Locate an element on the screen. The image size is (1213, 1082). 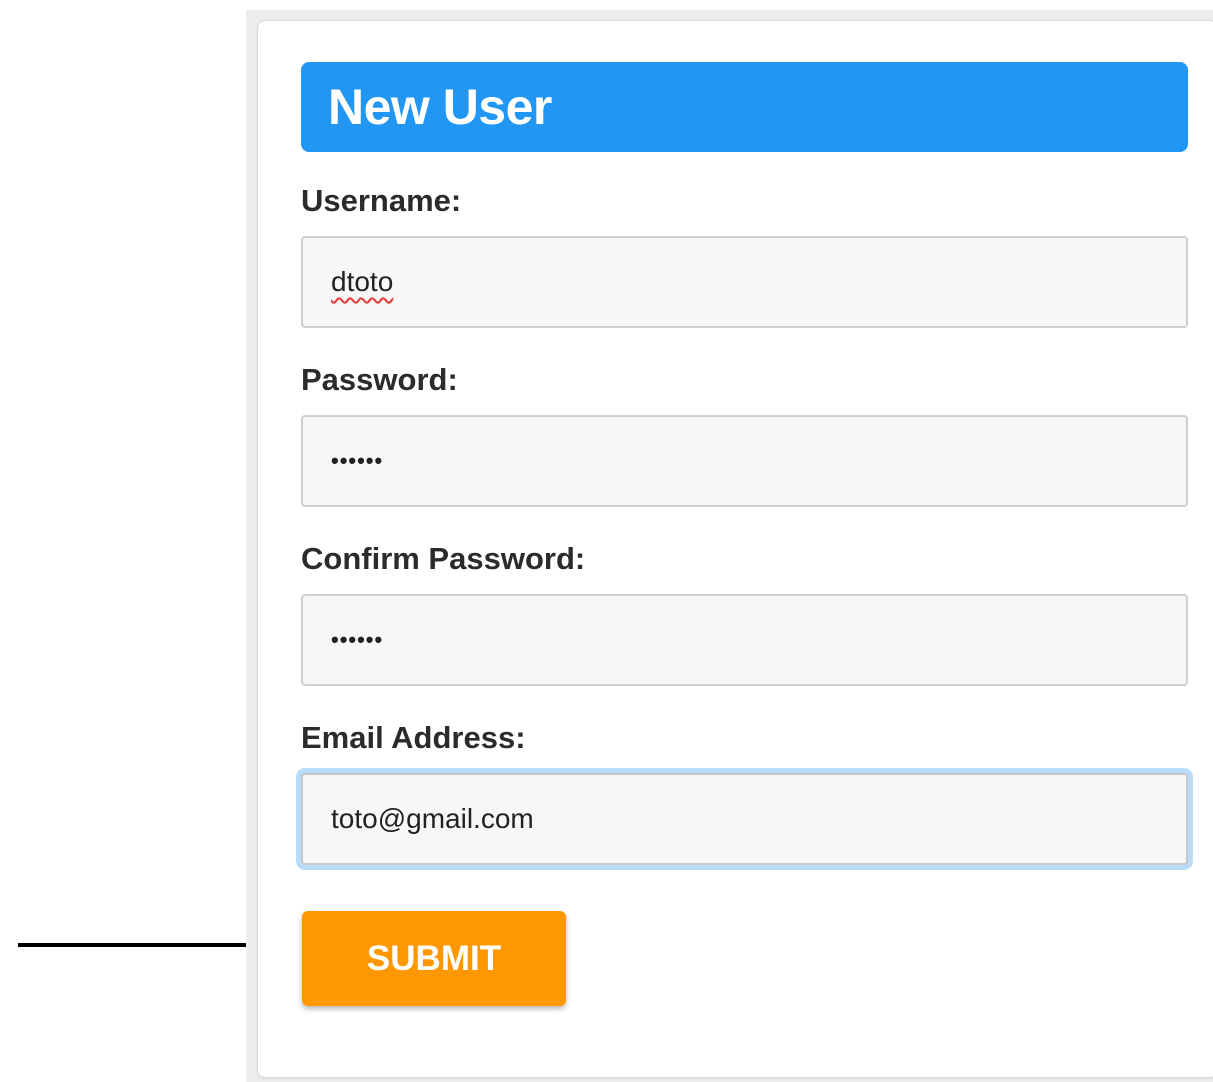
password-label: Password: is located at coordinates (379, 379).